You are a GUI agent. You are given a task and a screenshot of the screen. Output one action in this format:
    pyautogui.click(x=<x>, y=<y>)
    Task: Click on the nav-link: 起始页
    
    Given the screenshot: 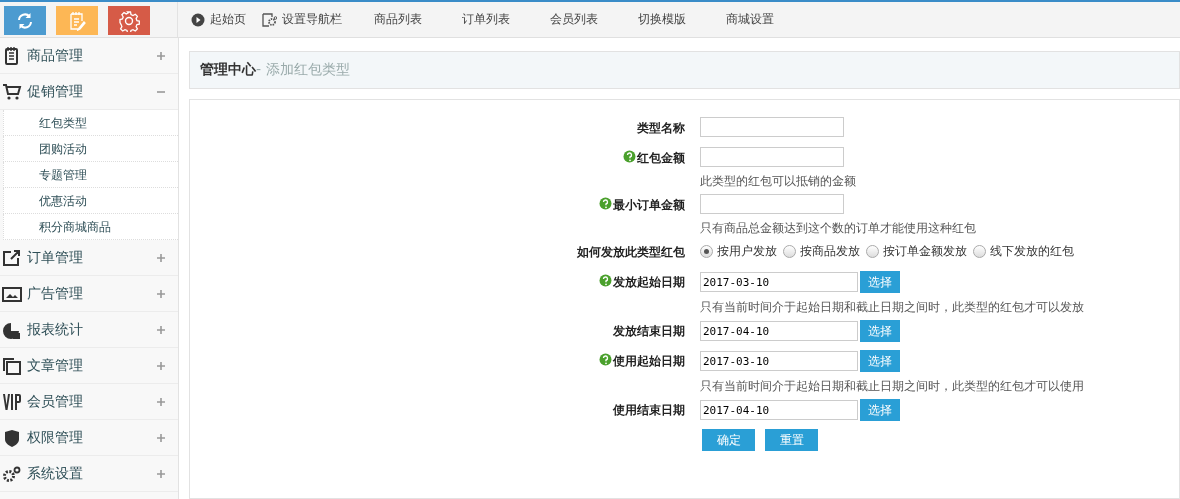 What is the action you would take?
    pyautogui.click(x=218, y=19)
    